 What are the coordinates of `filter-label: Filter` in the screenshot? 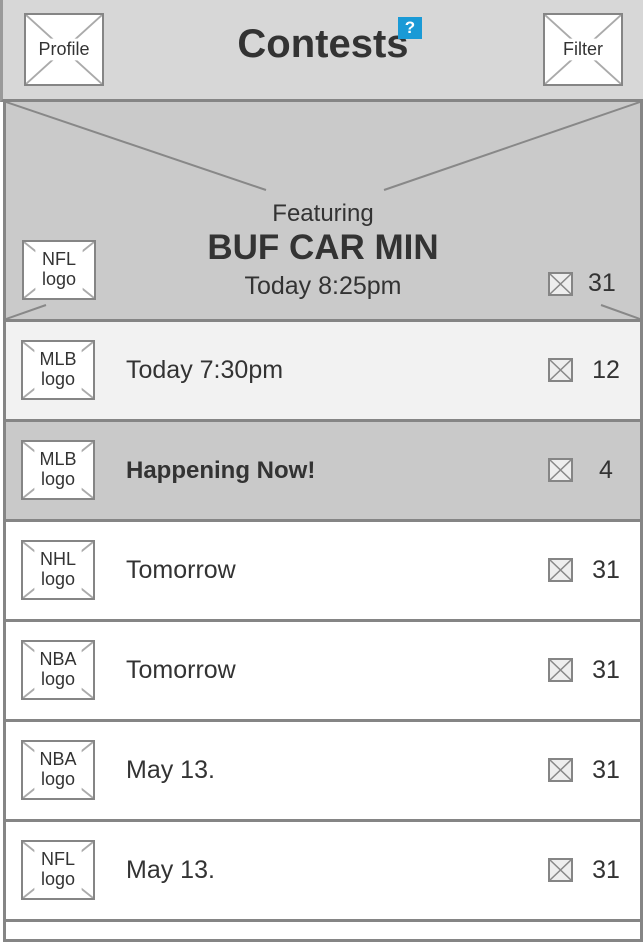 It's located at (583, 48).